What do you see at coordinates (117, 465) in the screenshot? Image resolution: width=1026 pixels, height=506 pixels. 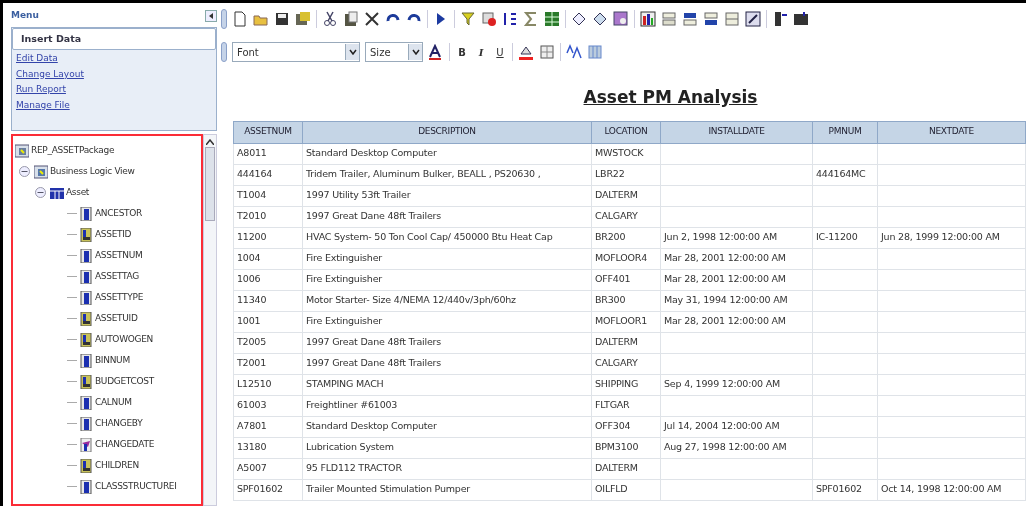 I see `tree-item: CHILDREN` at bounding box center [117, 465].